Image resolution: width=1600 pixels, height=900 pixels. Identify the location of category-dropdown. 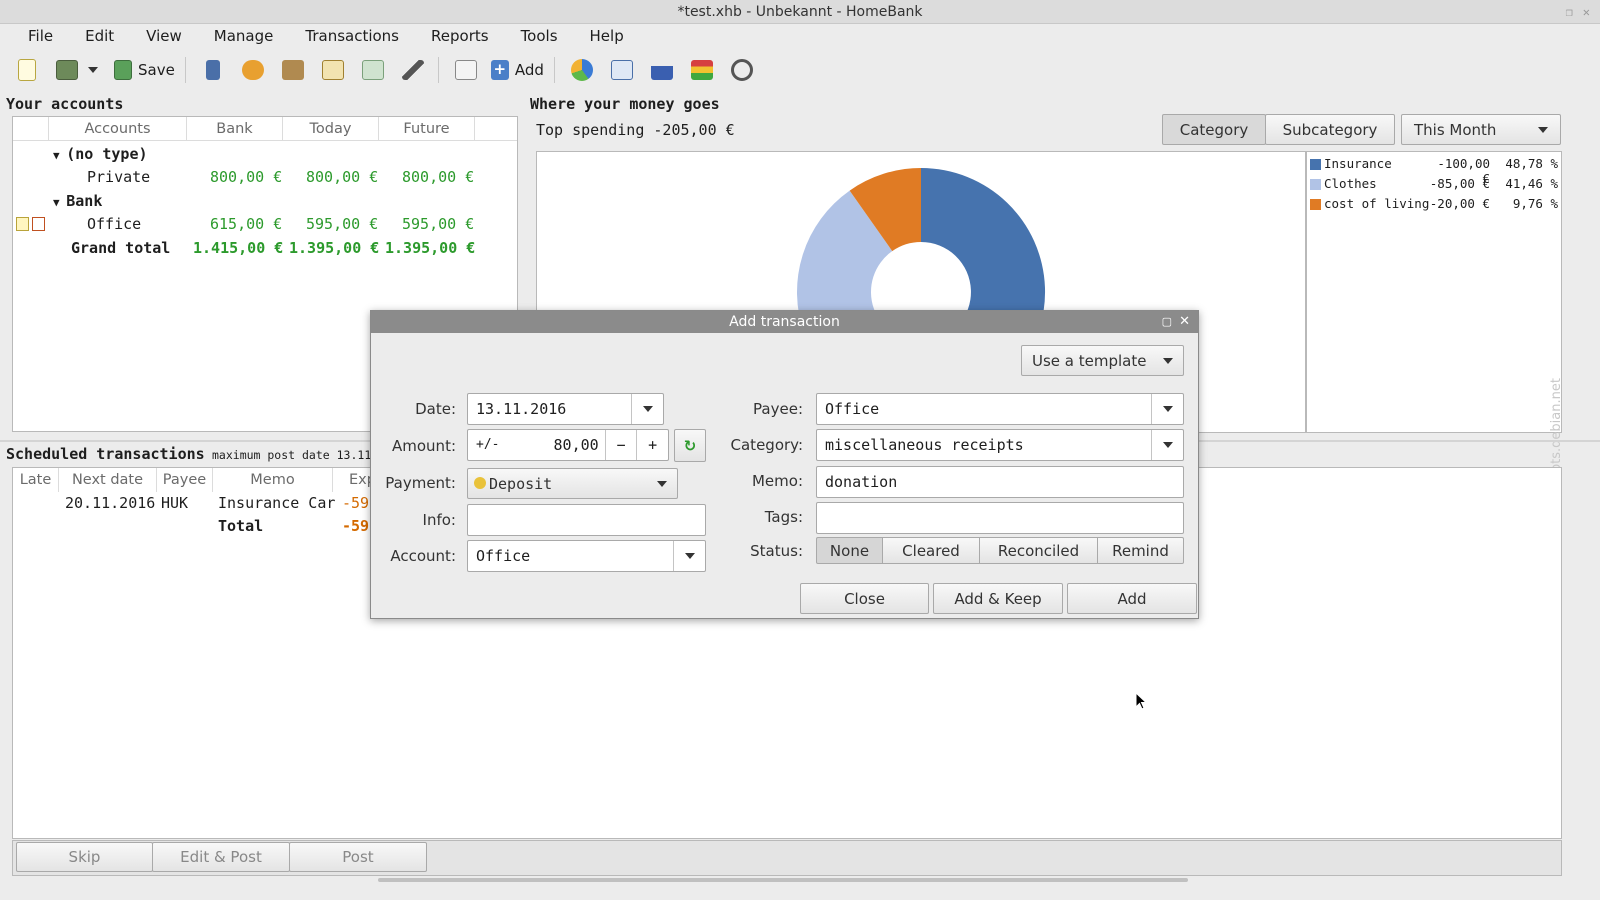
(1167, 445).